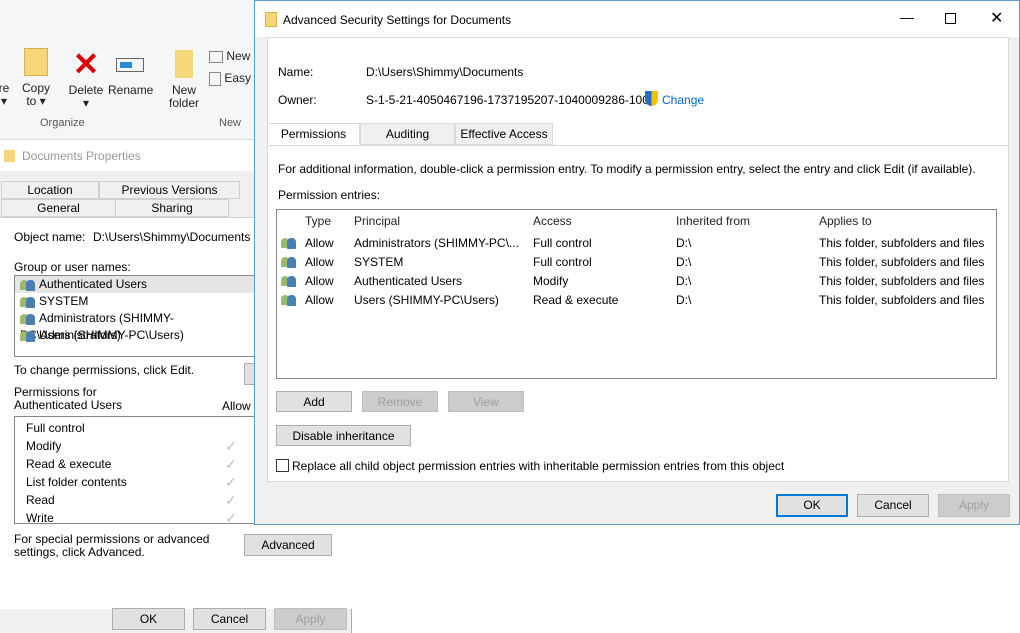  Describe the element at coordinates (282, 465) in the screenshot. I see `replace-child-checkbox` at that location.